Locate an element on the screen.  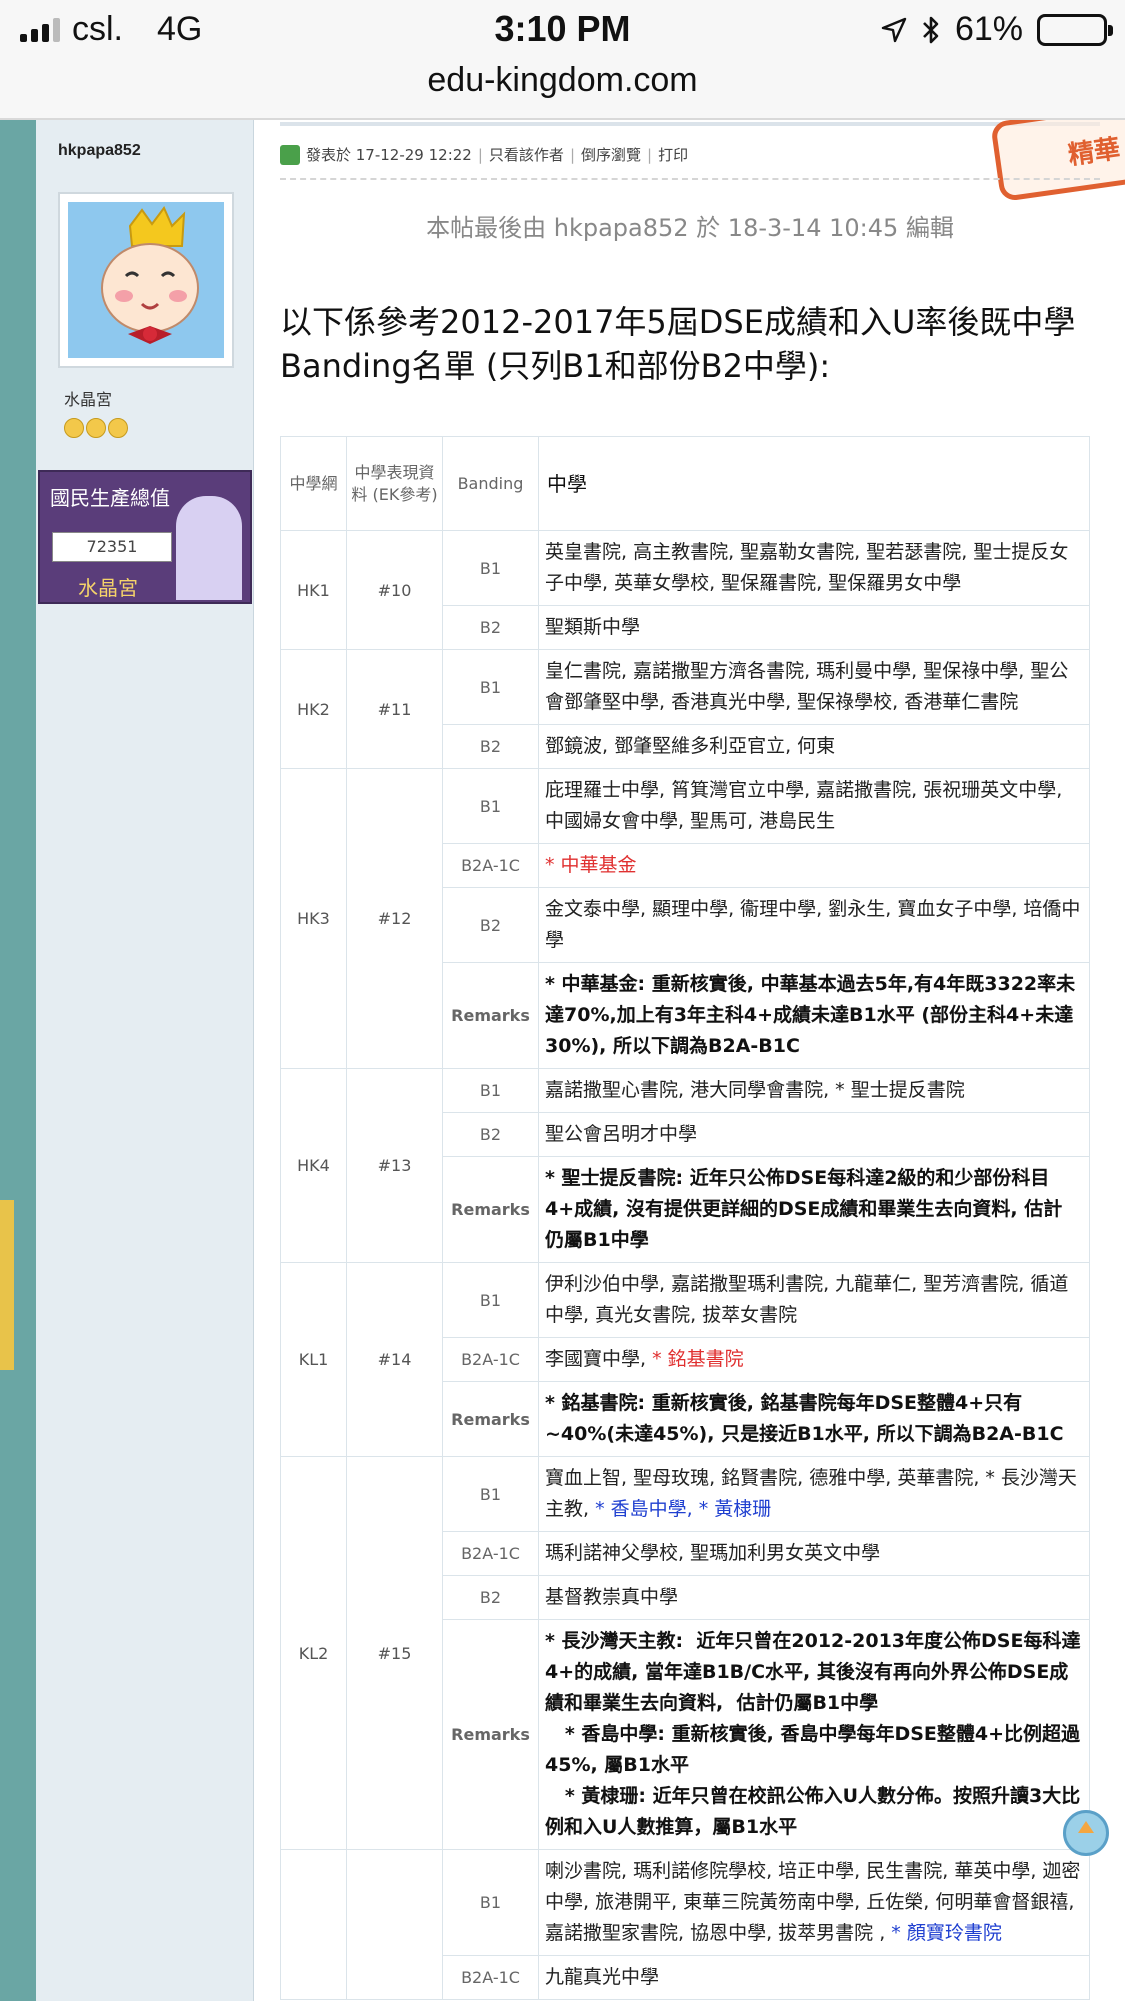
schools-cell: * 中華基金 is located at coordinates (814, 865).